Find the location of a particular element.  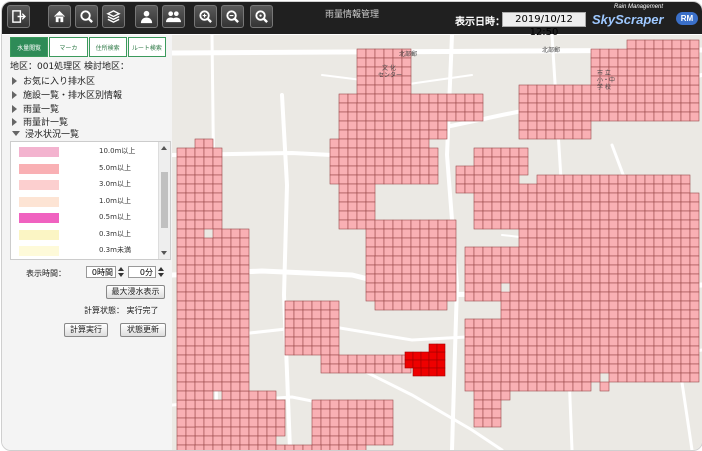

tab-marker: マーカ is located at coordinates (68, 47).